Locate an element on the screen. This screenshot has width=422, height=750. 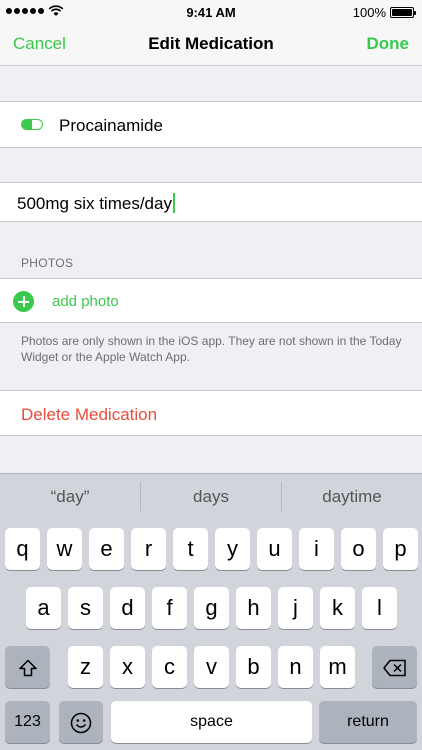
key-z: z is located at coordinates (85, 667).